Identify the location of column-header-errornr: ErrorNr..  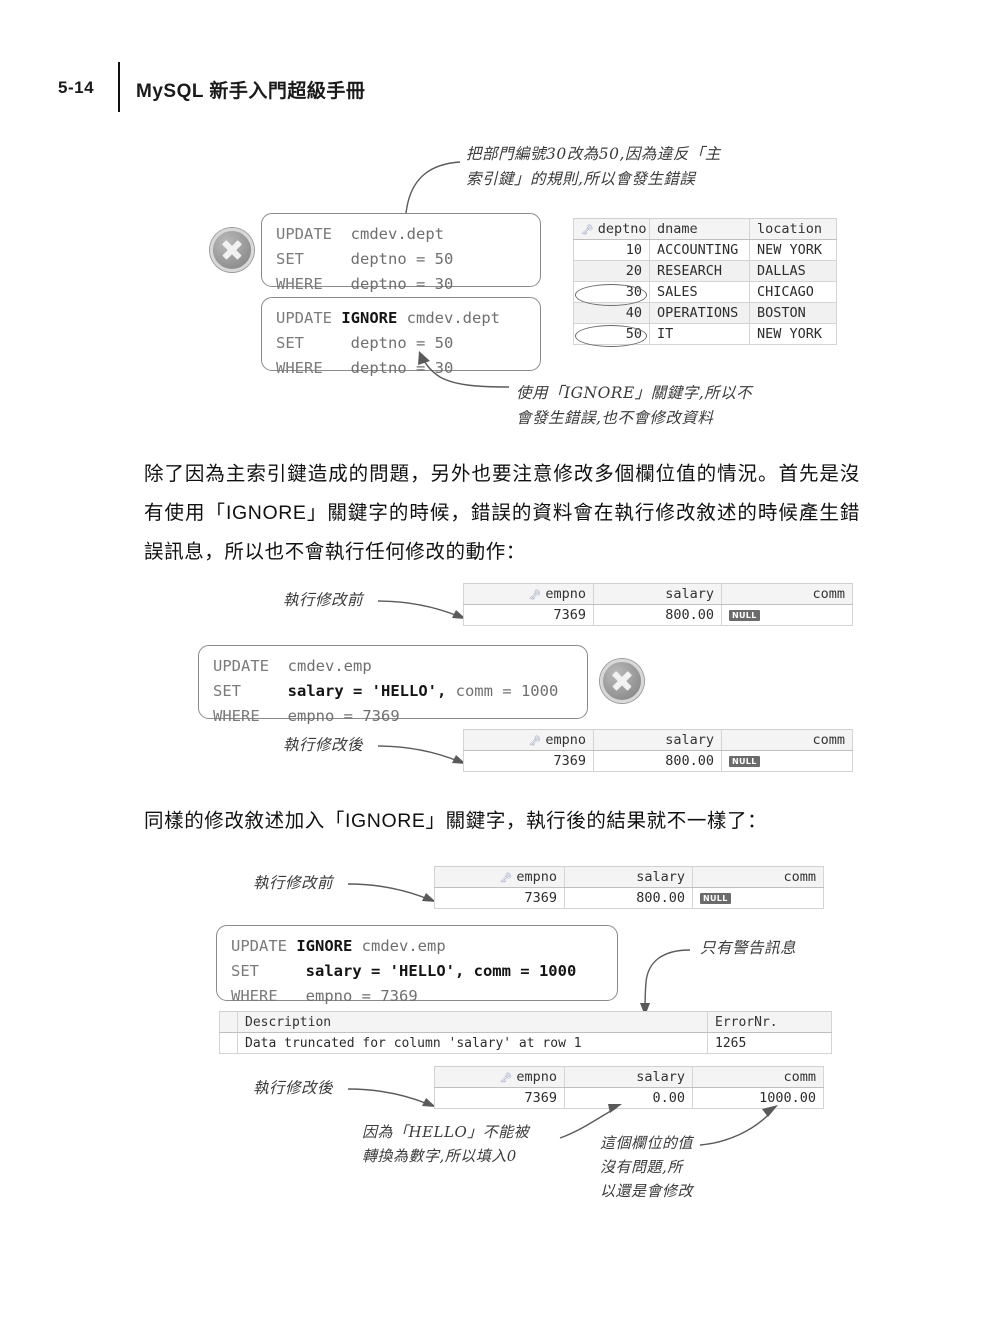
(769, 1022).